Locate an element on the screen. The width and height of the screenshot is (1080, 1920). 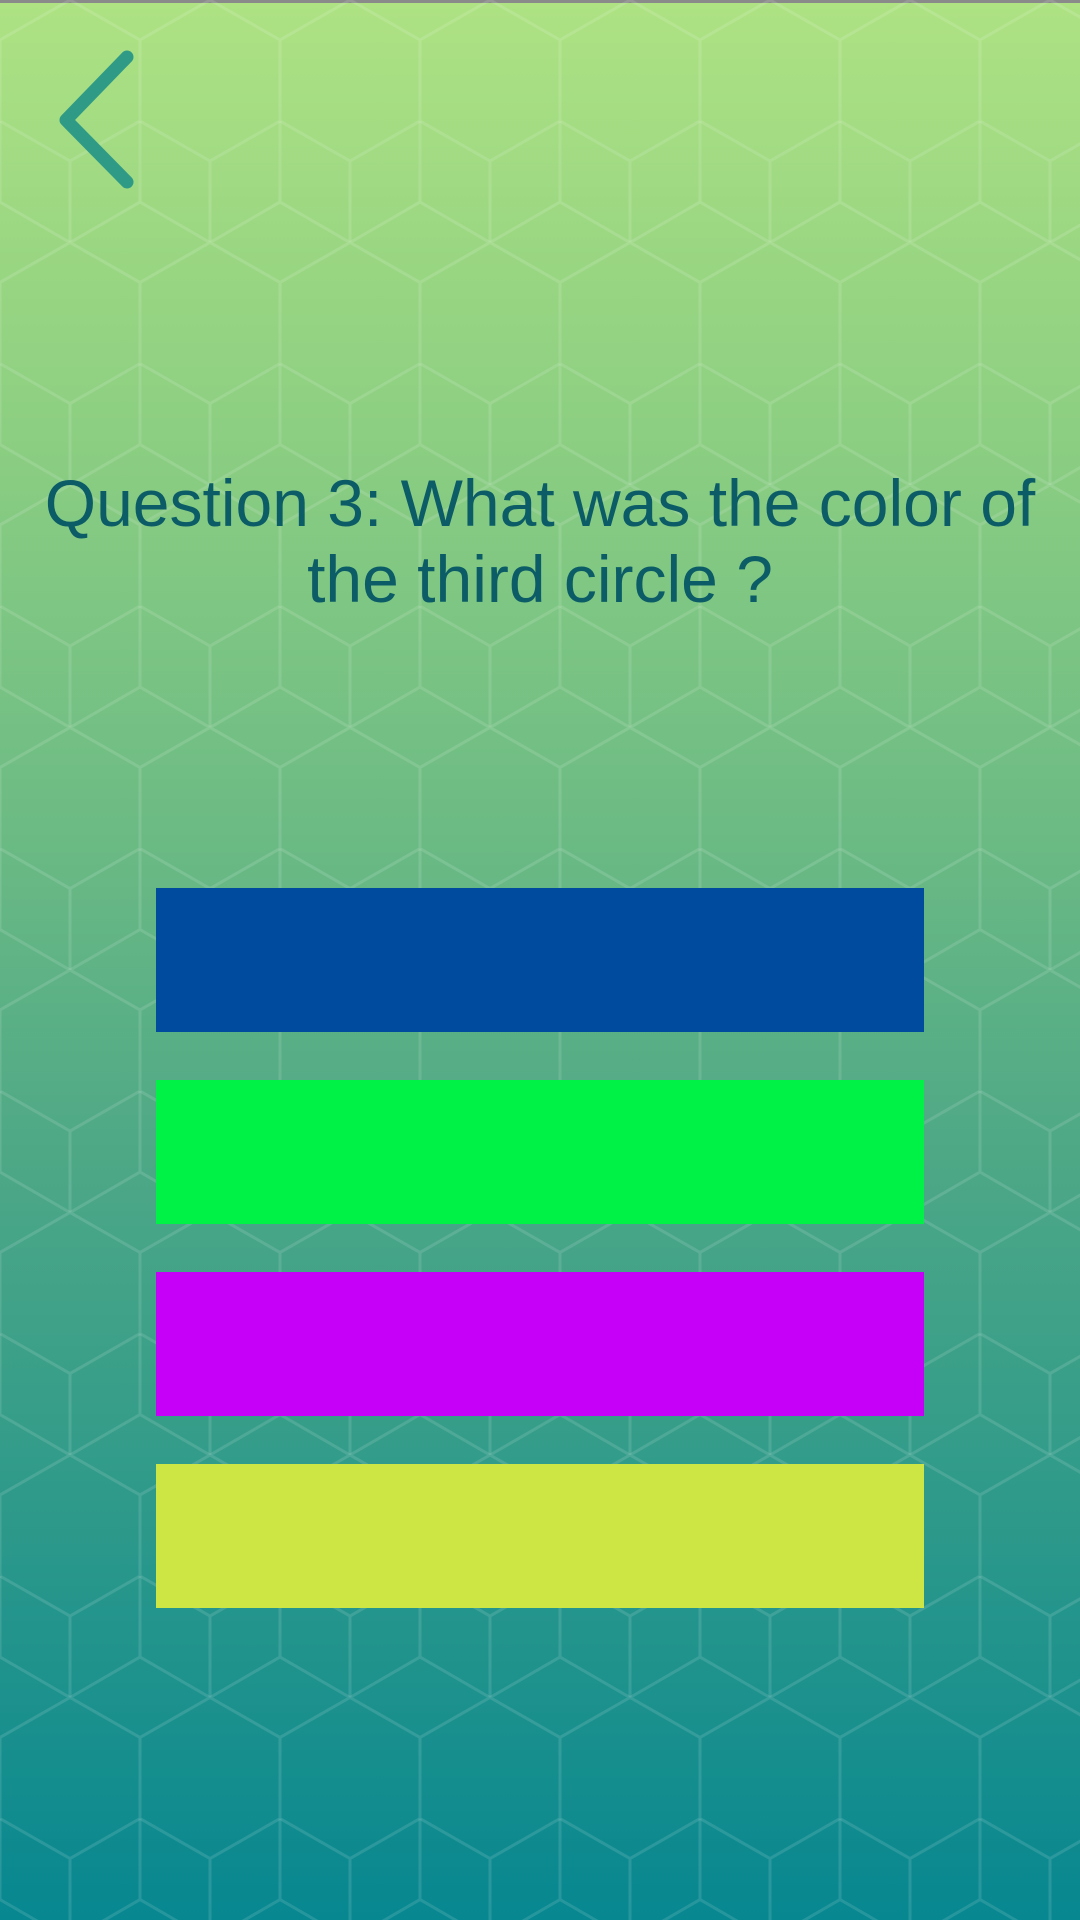
back-button is located at coordinates (100, 120).